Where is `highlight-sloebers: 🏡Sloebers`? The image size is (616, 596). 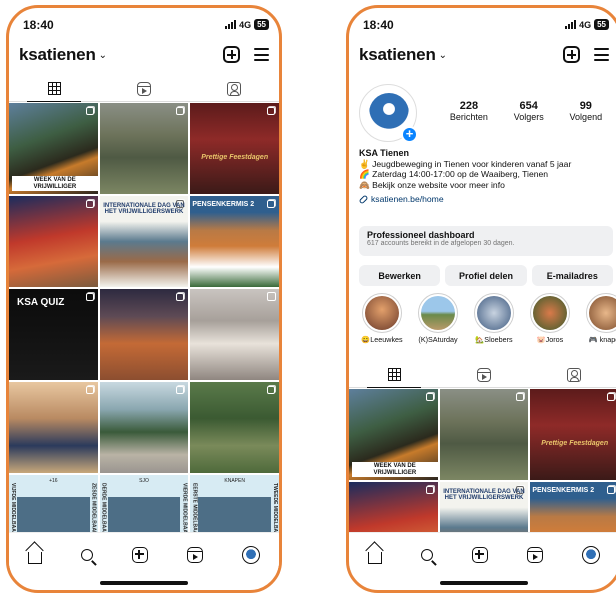
highlight-sloebers: 🏡Sloebers is located at coordinates (494, 323).